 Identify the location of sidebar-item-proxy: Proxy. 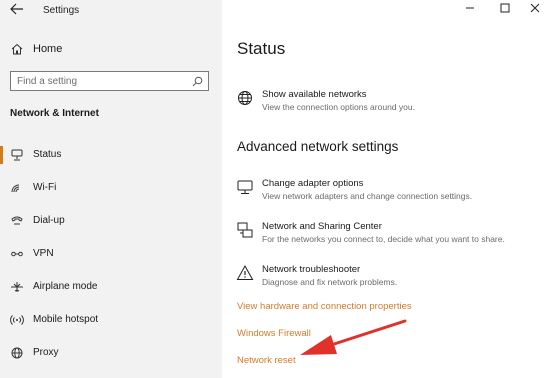
(111, 353).